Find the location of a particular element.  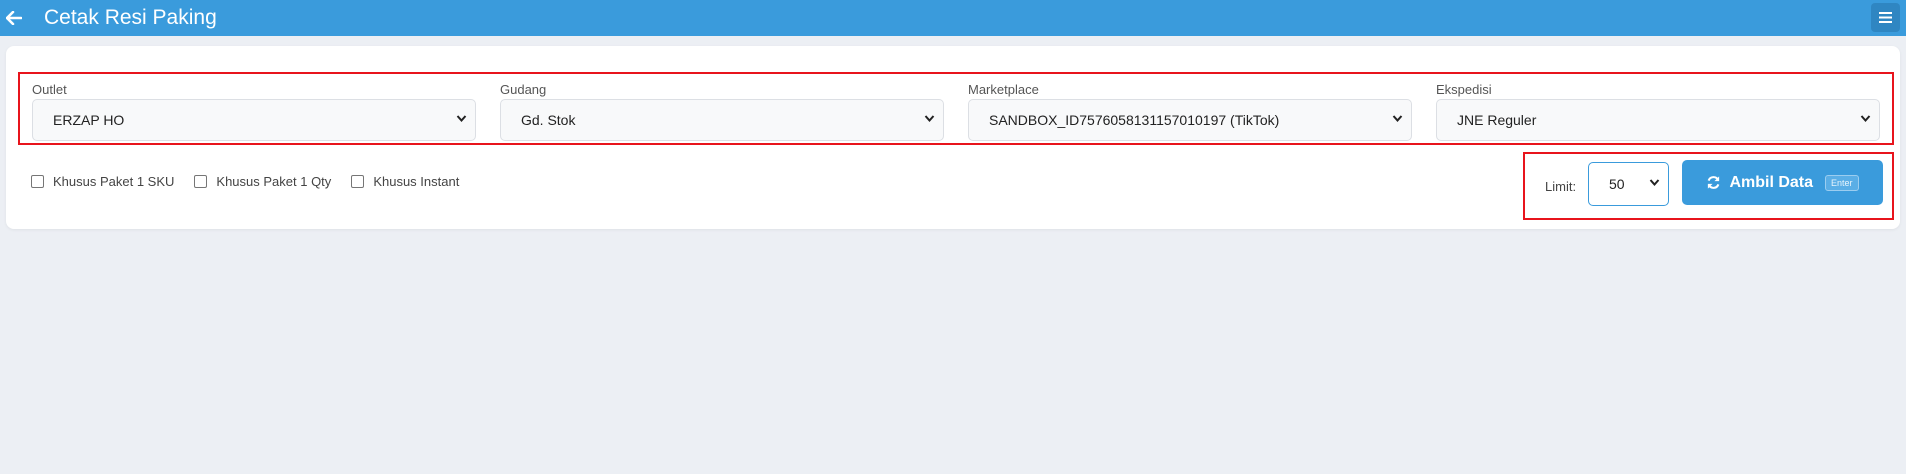

hamburger-menu-icon is located at coordinates (1885, 17).